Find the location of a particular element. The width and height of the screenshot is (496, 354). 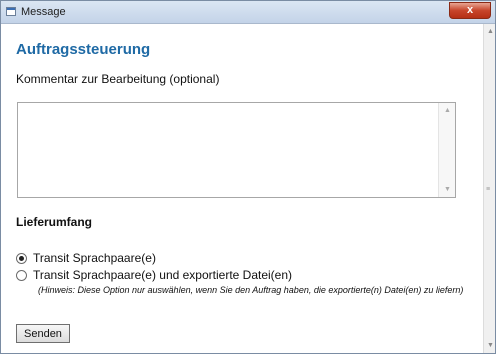

option-label: Transit Sprachpaare(e) is located at coordinates (94, 258).